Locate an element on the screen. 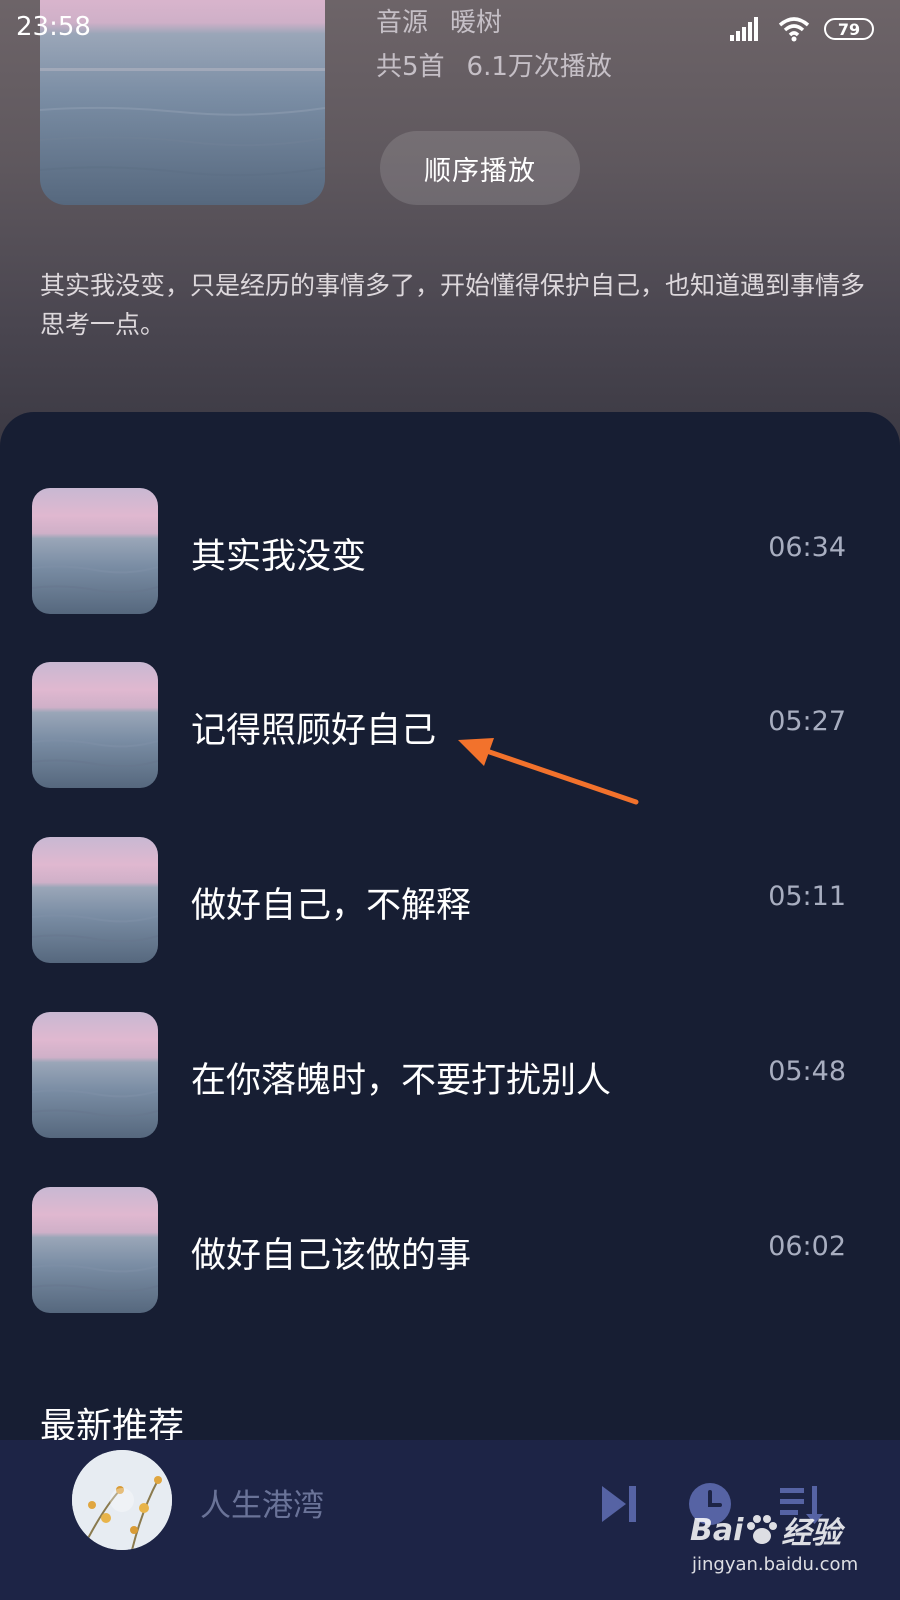 The image size is (900, 1600). song-title: 做好自己，不解释 is located at coordinates (331, 906).